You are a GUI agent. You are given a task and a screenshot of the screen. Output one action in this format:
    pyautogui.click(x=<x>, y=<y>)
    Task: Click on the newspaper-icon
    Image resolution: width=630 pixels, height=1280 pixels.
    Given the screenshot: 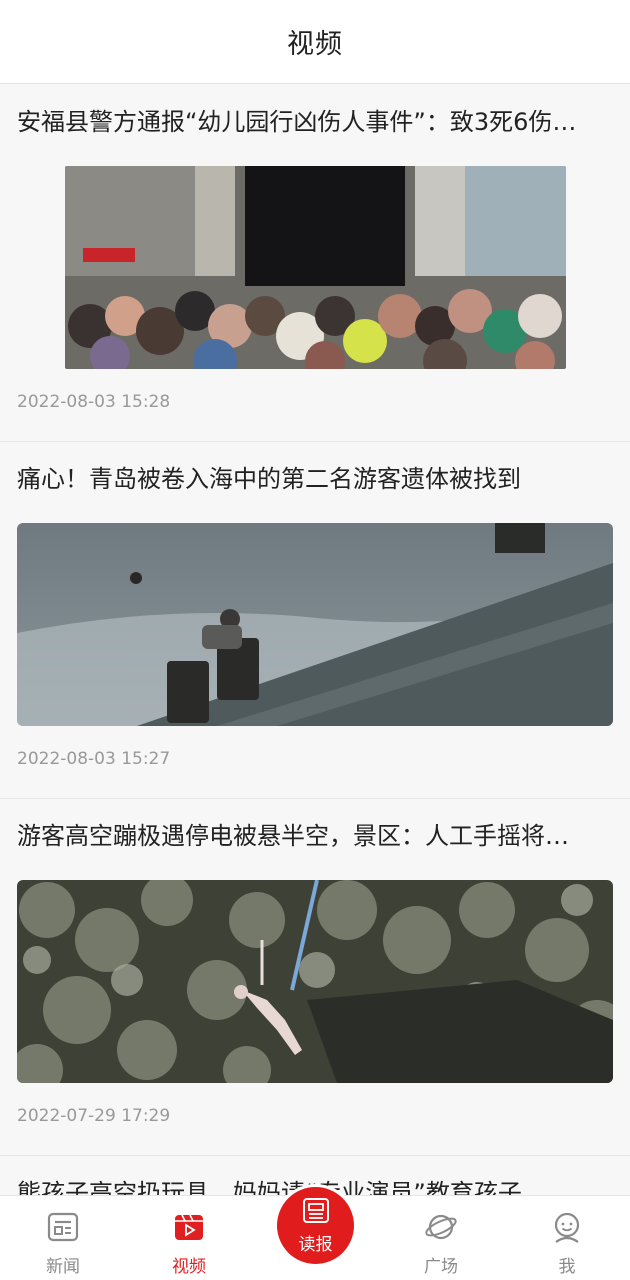 What is the action you would take?
    pyautogui.click(x=315, y=1210)
    